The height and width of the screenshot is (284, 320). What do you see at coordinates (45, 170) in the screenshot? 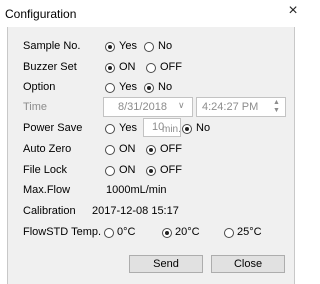
I see `file-lock-label: File Lock` at bounding box center [45, 170].